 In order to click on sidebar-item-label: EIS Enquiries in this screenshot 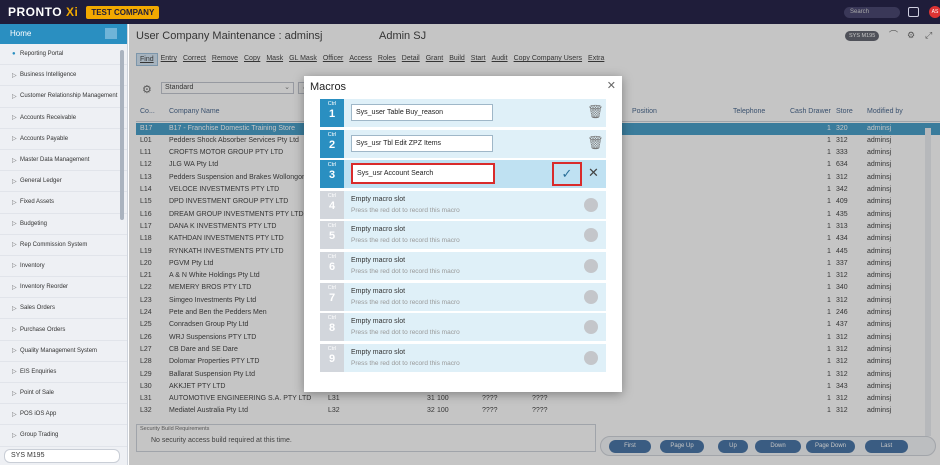, I will do `click(38, 371)`.